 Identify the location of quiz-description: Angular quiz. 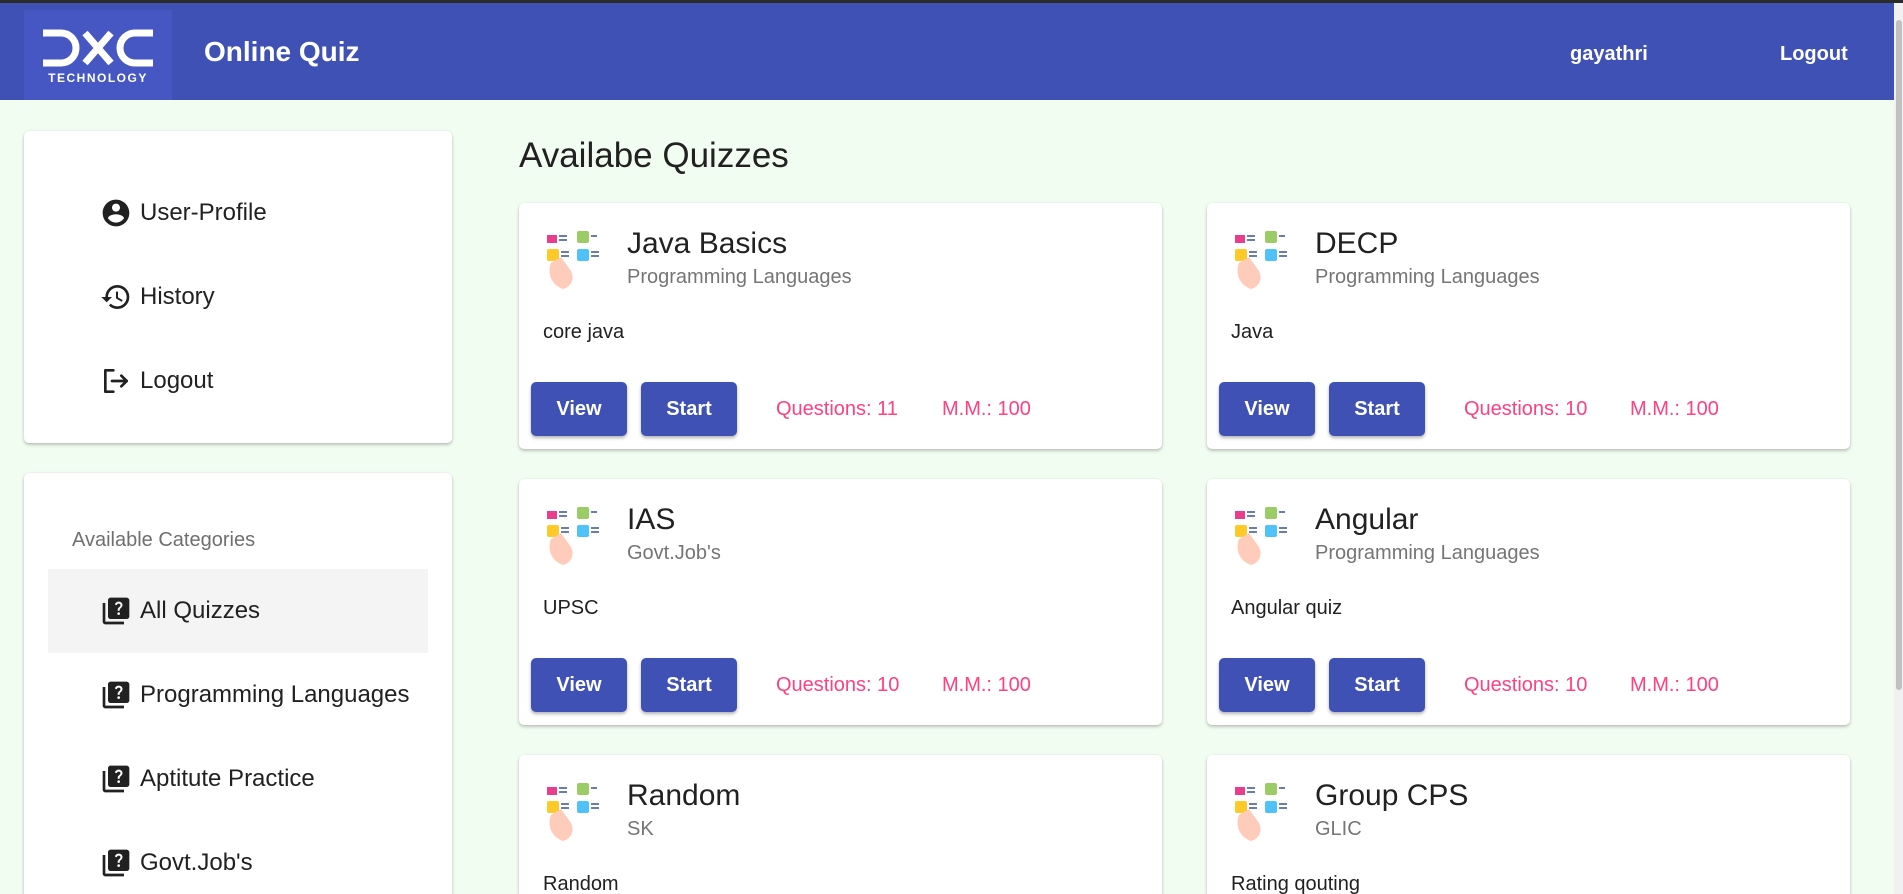
(1287, 608).